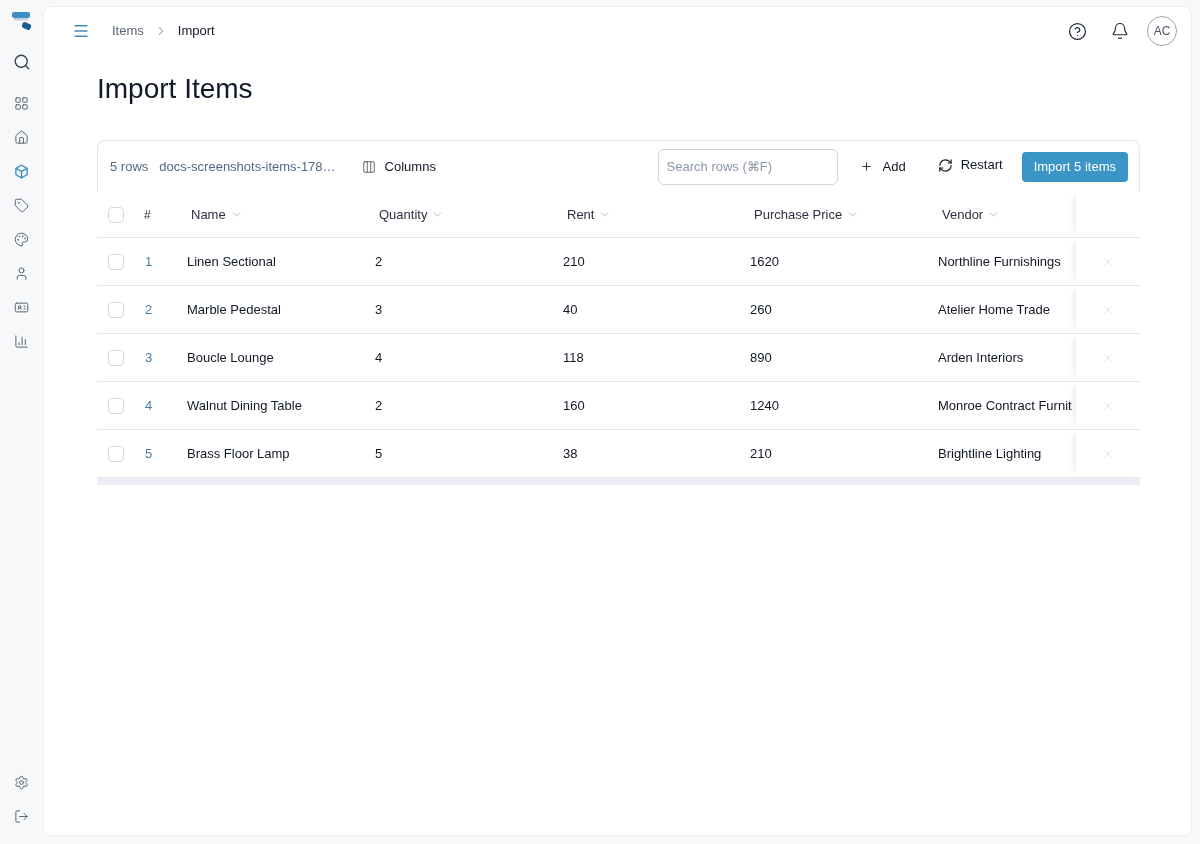 Image resolution: width=1200 pixels, height=844 pixels. I want to click on table-cell-text: Linen Sectional, so click(231, 261).